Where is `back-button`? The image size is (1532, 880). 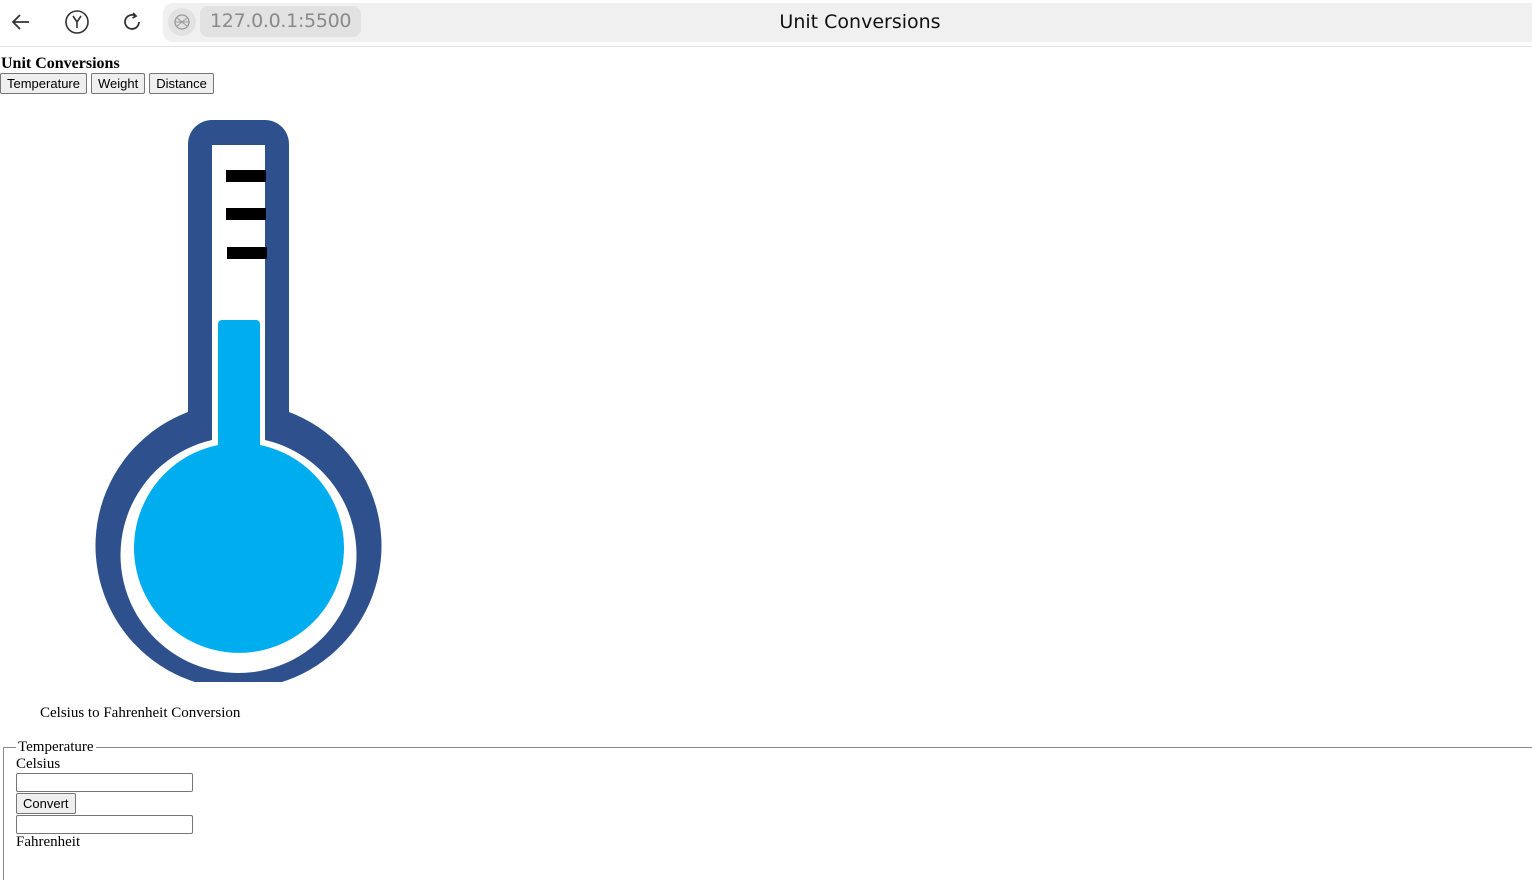 back-button is located at coordinates (21, 22).